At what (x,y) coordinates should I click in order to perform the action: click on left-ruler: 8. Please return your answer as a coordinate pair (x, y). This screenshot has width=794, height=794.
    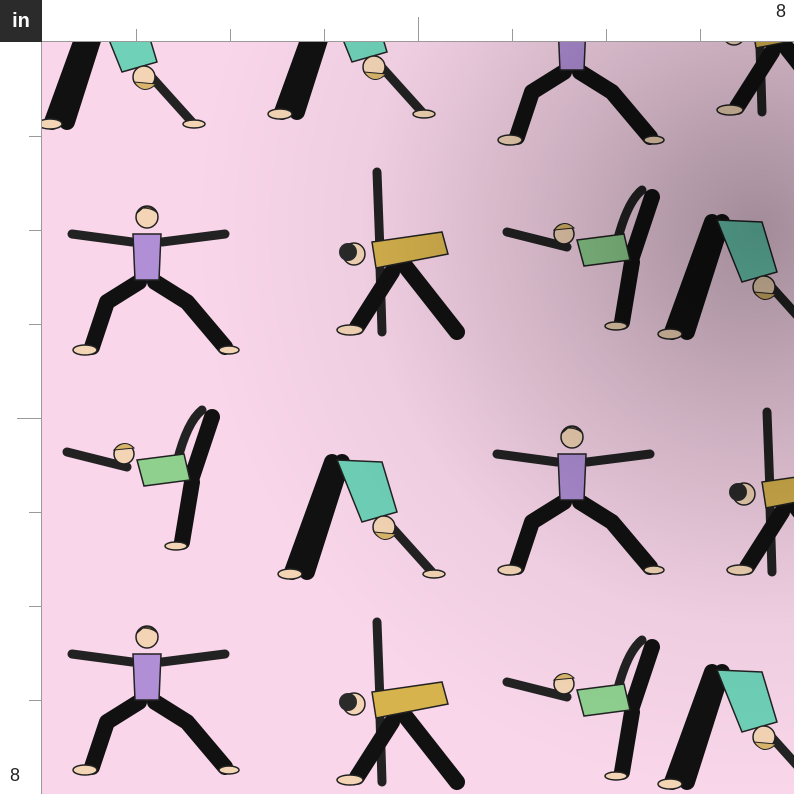
    Looking at the image, I should click on (21, 418).